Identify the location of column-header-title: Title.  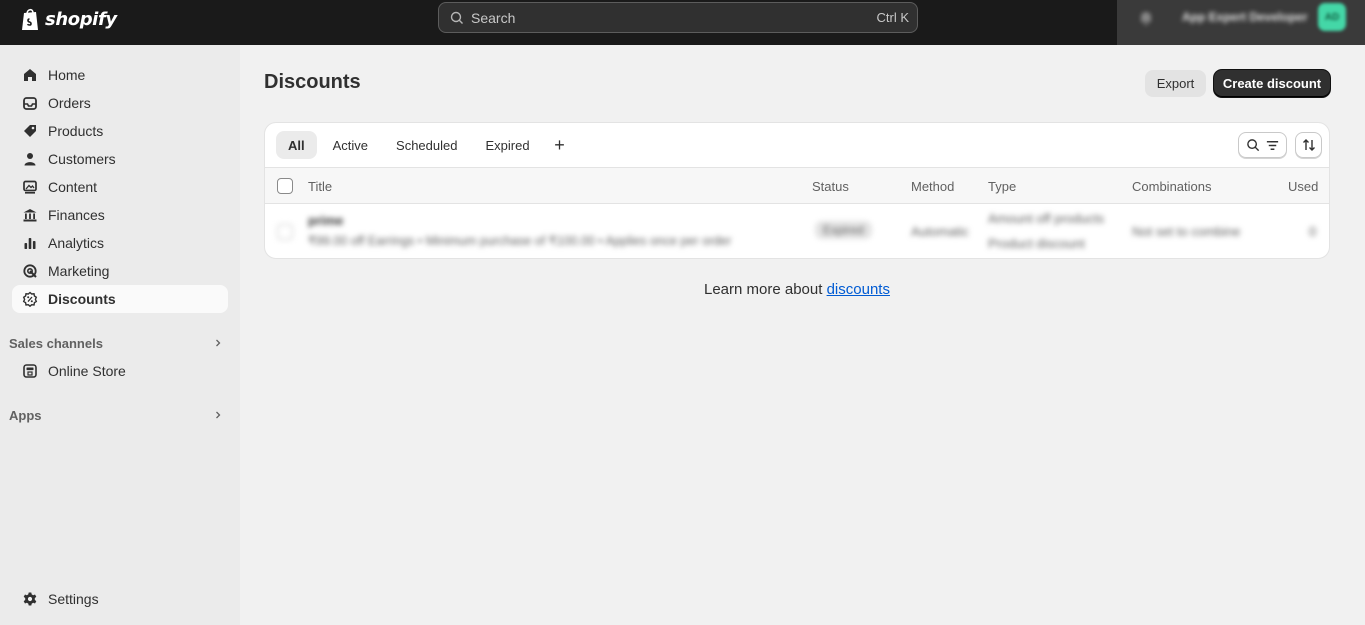
(320, 186).